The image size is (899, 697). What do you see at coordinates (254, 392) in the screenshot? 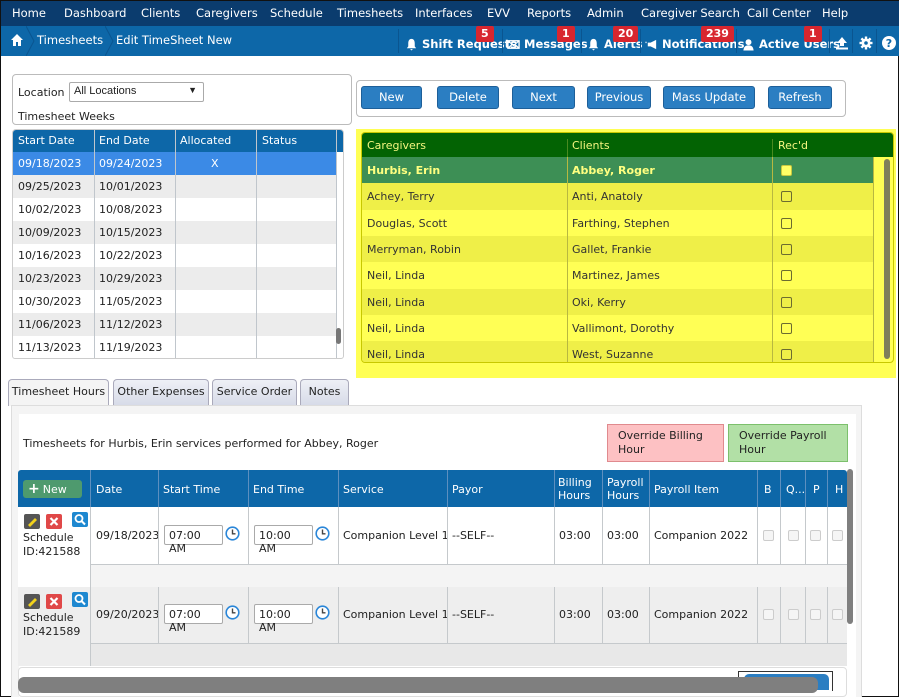
I see `tab-service-order: Service Order` at bounding box center [254, 392].